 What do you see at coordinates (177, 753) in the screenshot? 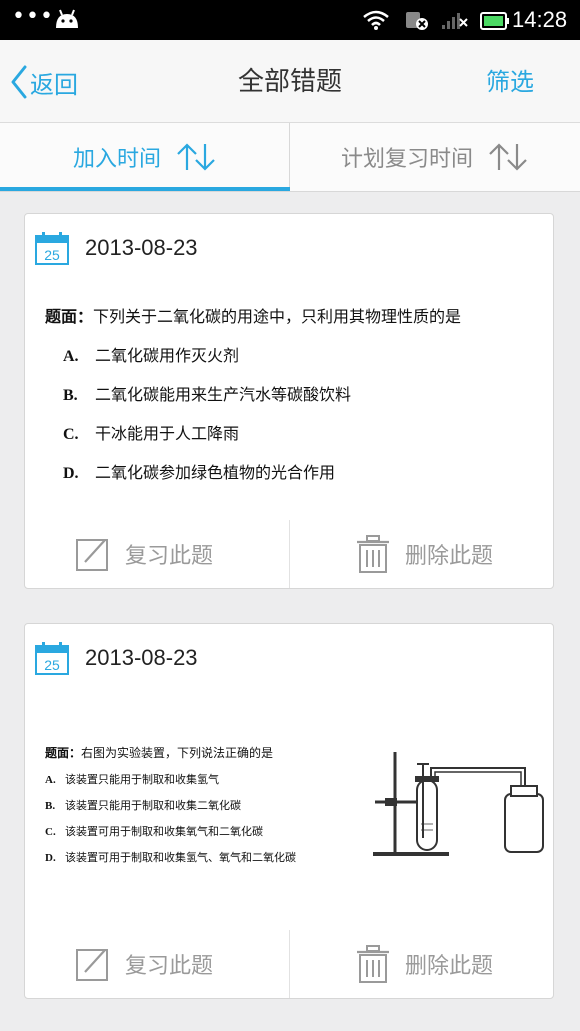
I see `stem-text: 右图为实验装置，下列说法正确的是` at bounding box center [177, 753].